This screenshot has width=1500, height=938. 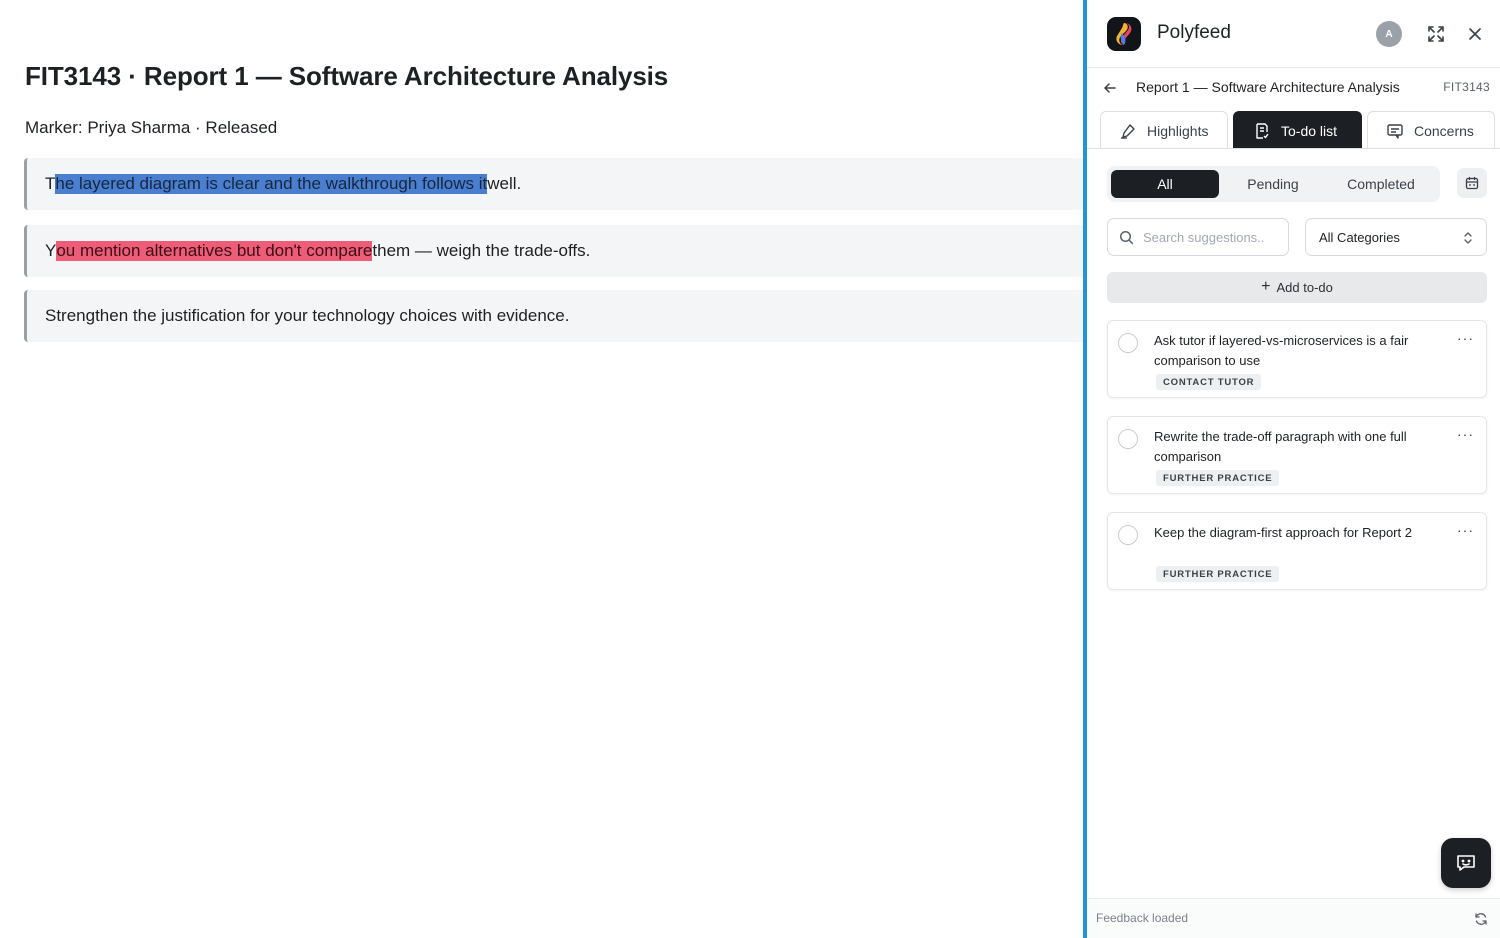 I want to click on add-todo-button: + Add to-do, so click(x=1297, y=287).